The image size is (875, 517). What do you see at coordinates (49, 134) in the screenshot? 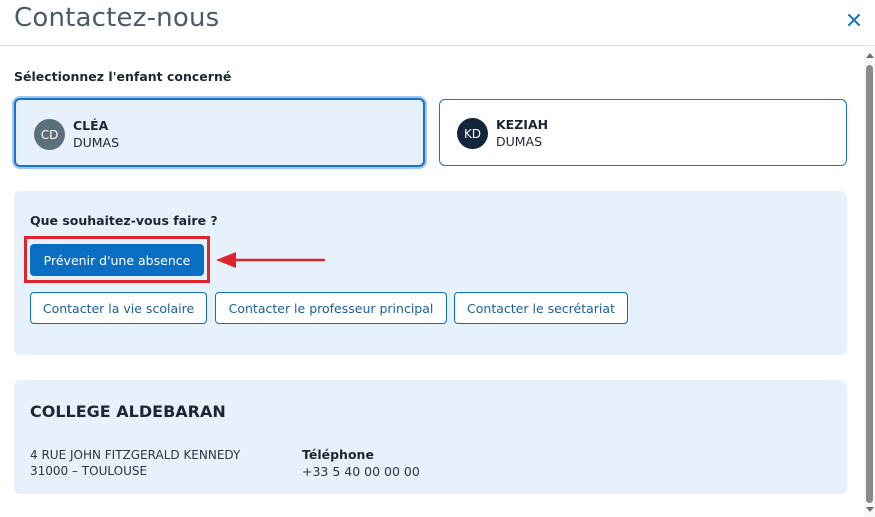
I see `avatar: CD` at bounding box center [49, 134].